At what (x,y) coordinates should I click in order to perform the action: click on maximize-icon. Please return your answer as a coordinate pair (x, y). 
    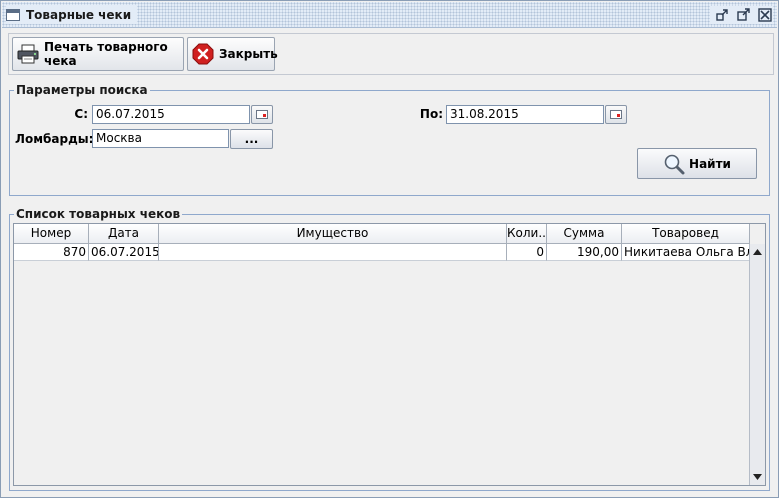
    Looking at the image, I should click on (743, 14).